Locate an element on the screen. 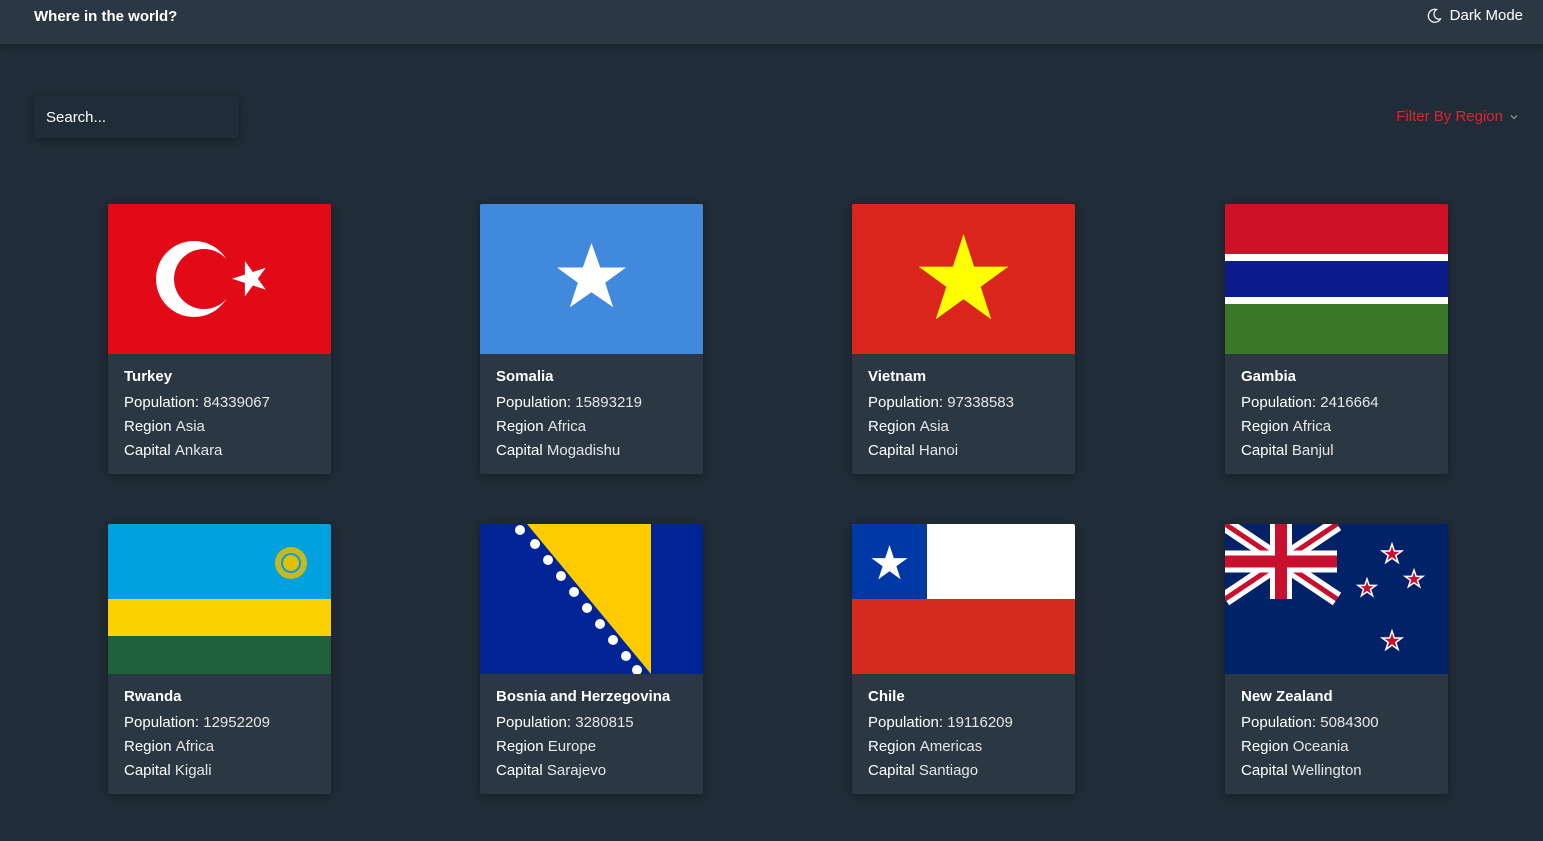 The image size is (1543, 841). country-name: Vietnam is located at coordinates (897, 376).